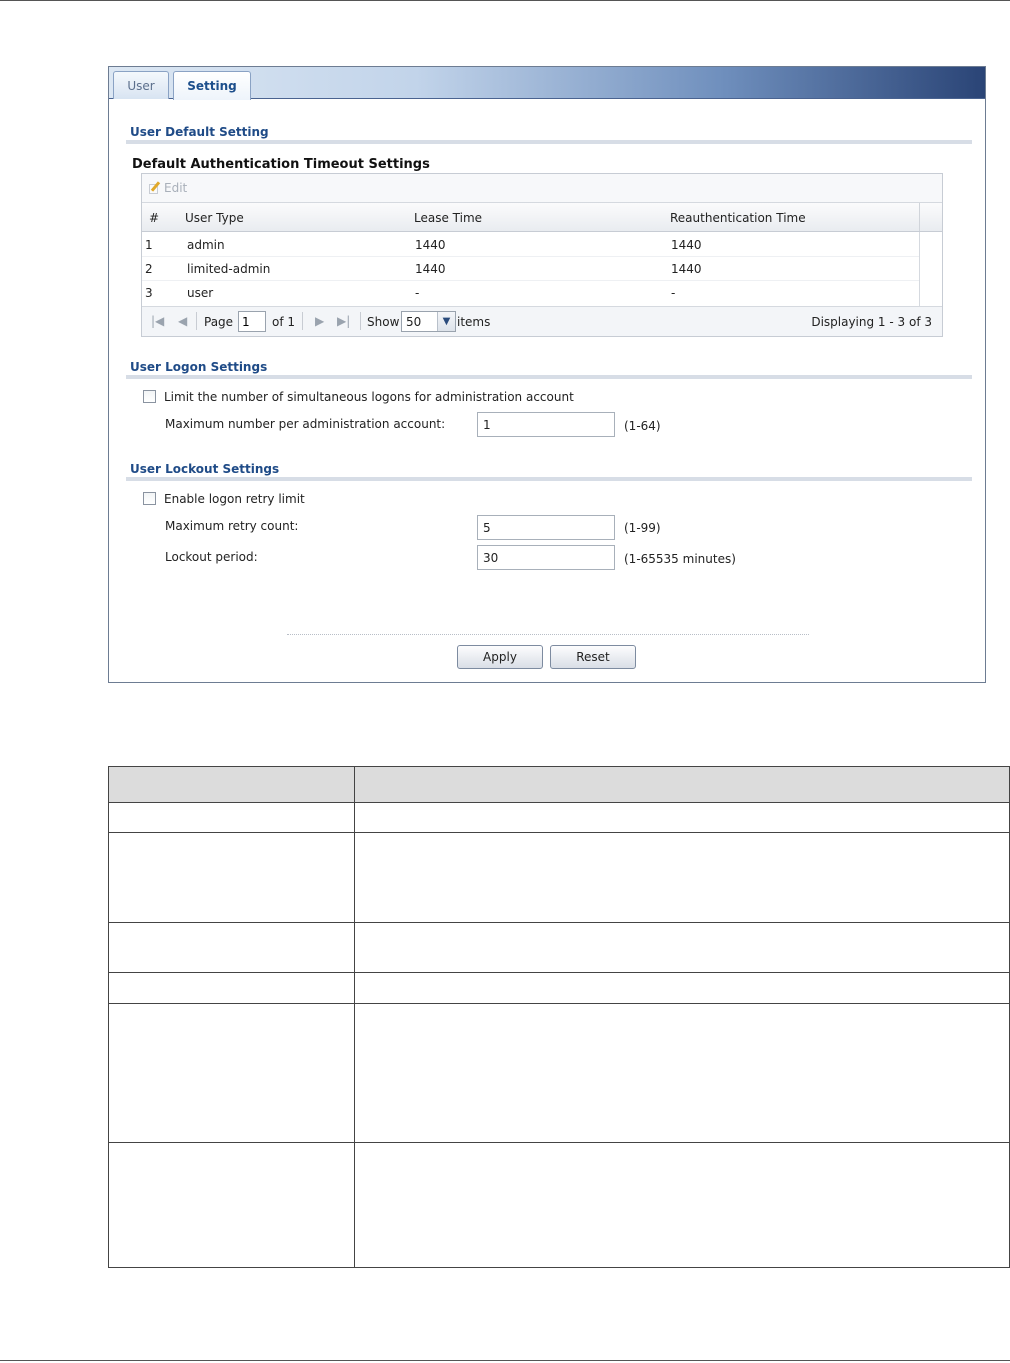 Image resolution: width=1010 pixels, height=1363 pixels. I want to click on max-per-admin-range: (1-64), so click(642, 426).